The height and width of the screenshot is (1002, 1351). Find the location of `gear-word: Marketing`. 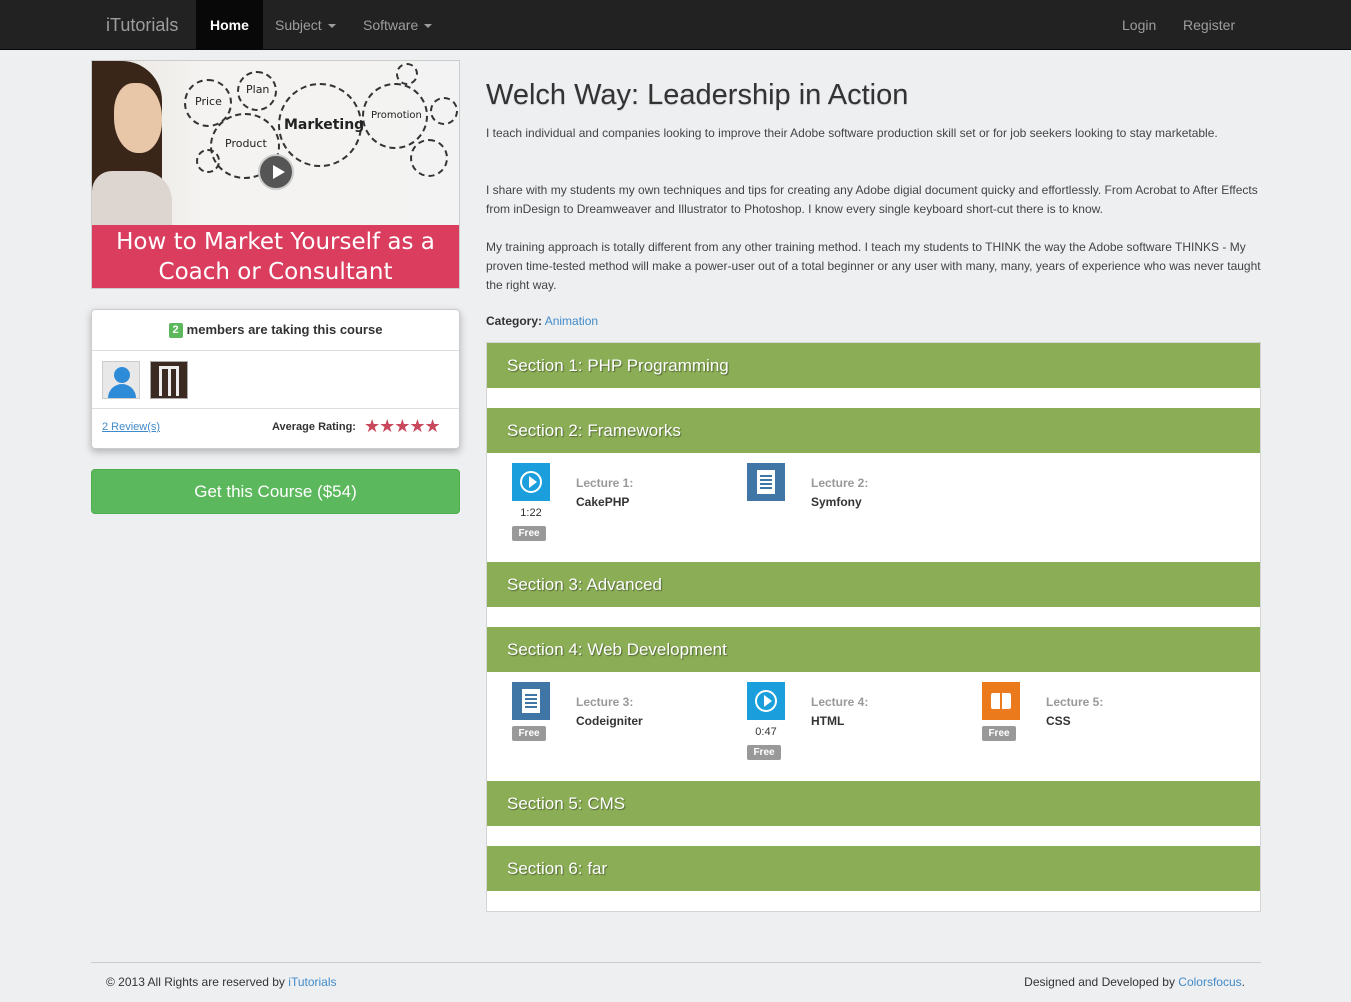

gear-word: Marketing is located at coordinates (324, 125).